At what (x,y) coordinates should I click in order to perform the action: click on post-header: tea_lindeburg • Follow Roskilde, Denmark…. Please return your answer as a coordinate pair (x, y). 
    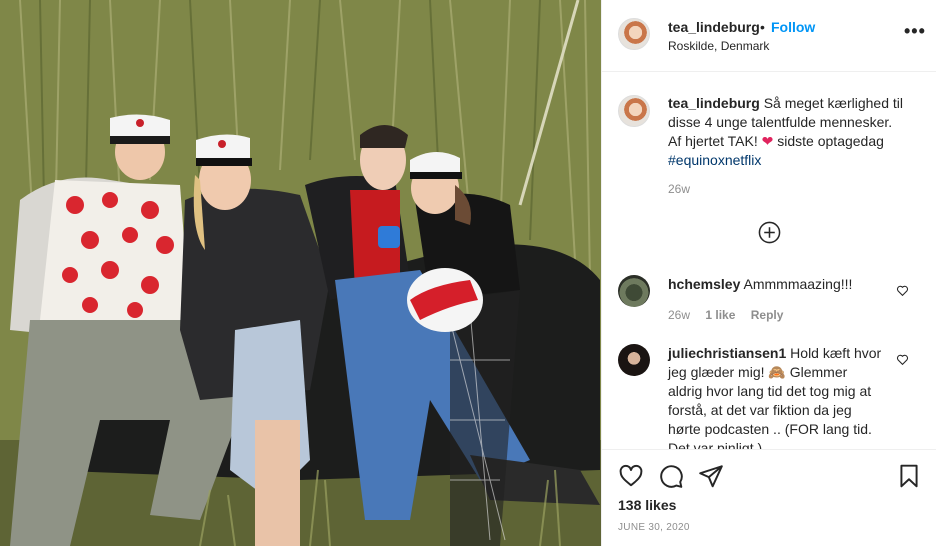
    Looking at the image, I should click on (769, 36).